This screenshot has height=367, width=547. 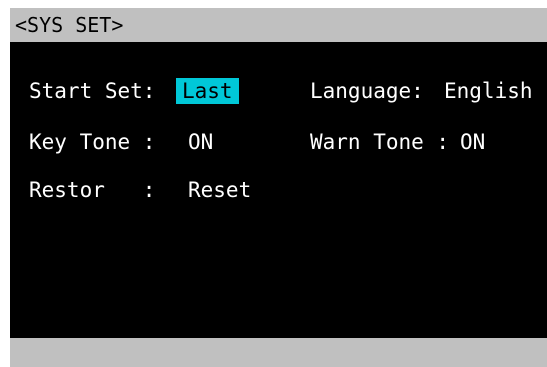 What do you see at coordinates (488, 91) in the screenshot?
I see `language-value: English` at bounding box center [488, 91].